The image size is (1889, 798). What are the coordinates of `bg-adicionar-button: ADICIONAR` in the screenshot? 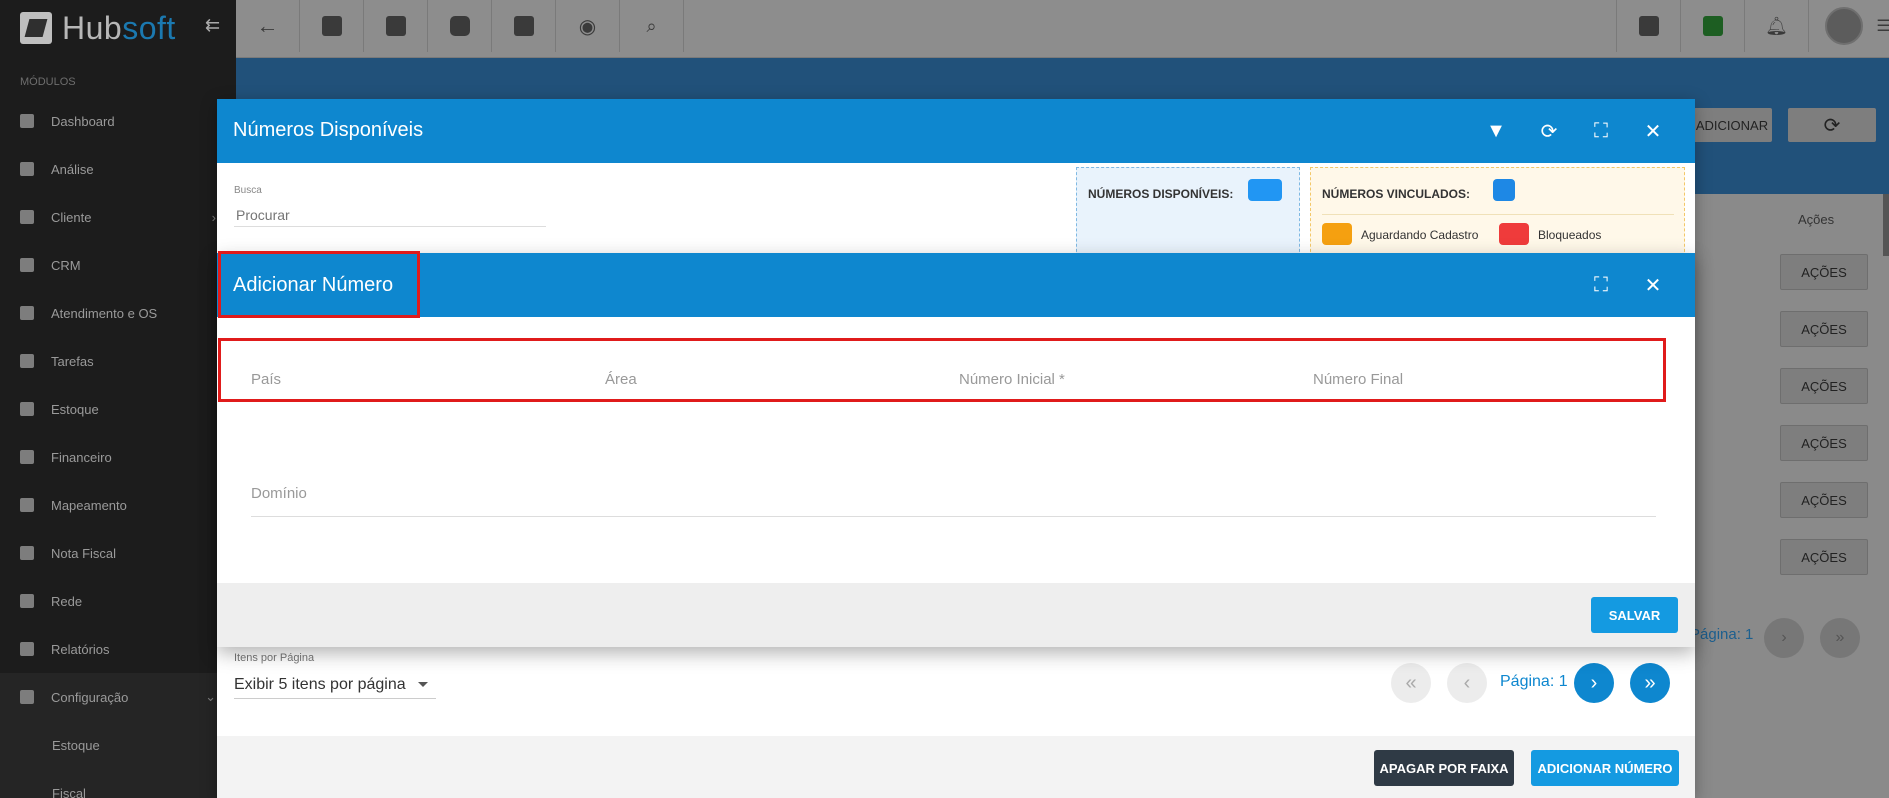 It's located at (1732, 125).